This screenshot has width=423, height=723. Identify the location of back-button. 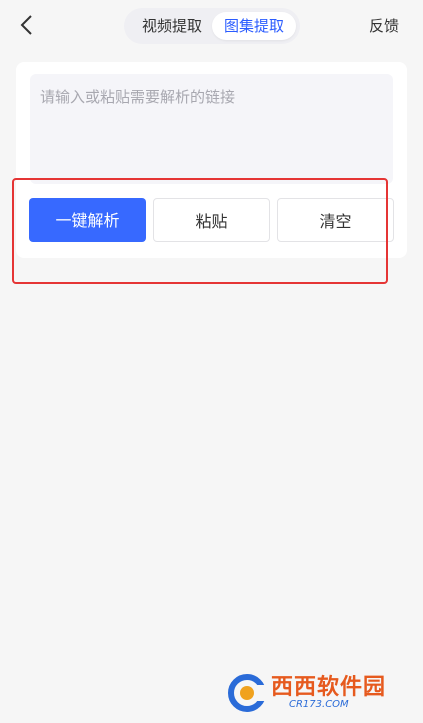
(26, 25).